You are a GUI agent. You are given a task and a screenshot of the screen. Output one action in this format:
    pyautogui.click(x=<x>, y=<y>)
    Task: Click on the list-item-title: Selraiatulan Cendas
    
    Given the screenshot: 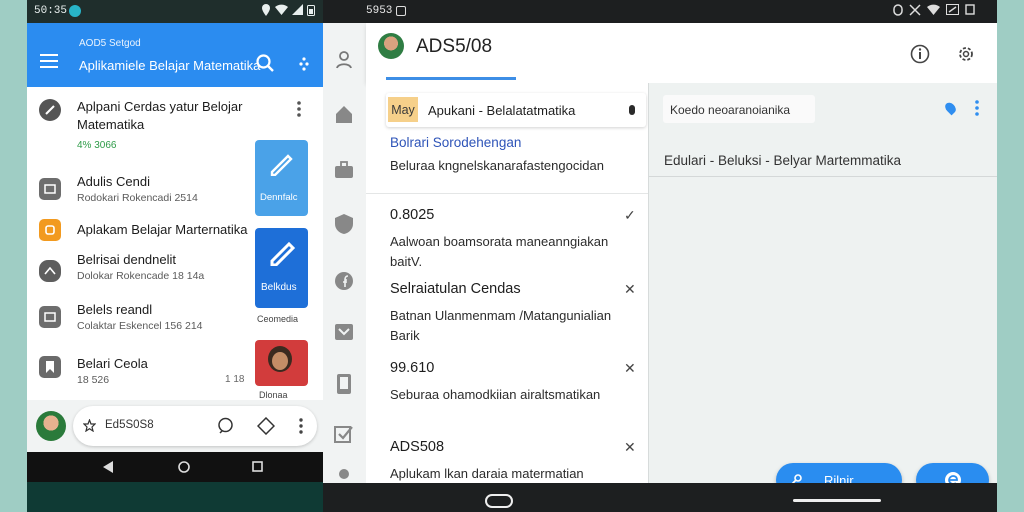 What is the action you would take?
    pyautogui.click(x=455, y=289)
    